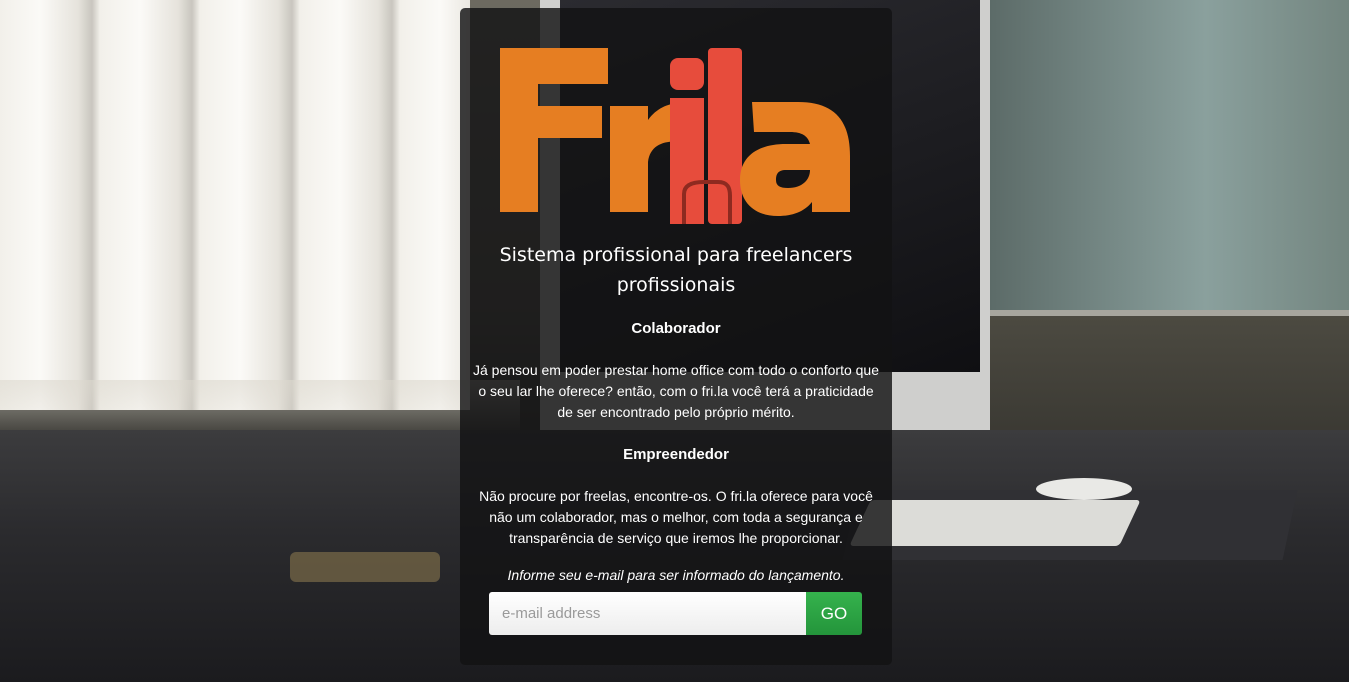 Image resolution: width=1349 pixels, height=682 pixels. Describe the element at coordinates (647, 613) in the screenshot. I see `email-input` at that location.